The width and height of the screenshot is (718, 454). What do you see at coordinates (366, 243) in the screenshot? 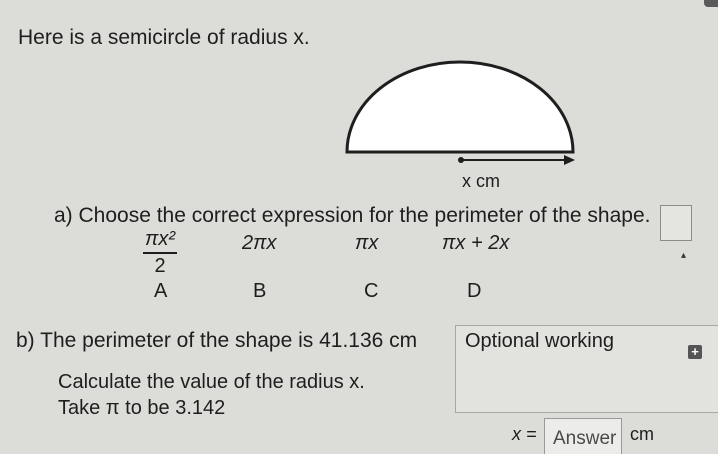
I see `option-c-expression: πx` at bounding box center [366, 243].